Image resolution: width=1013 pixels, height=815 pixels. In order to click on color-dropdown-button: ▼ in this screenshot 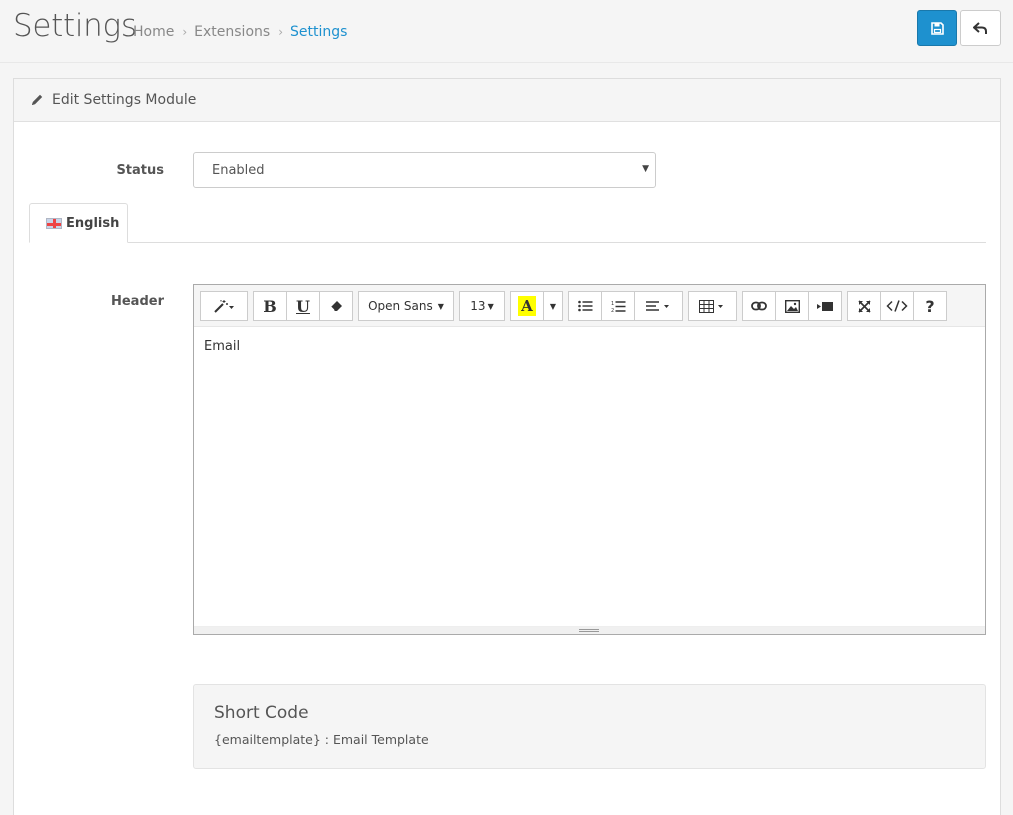, I will do `click(553, 306)`.